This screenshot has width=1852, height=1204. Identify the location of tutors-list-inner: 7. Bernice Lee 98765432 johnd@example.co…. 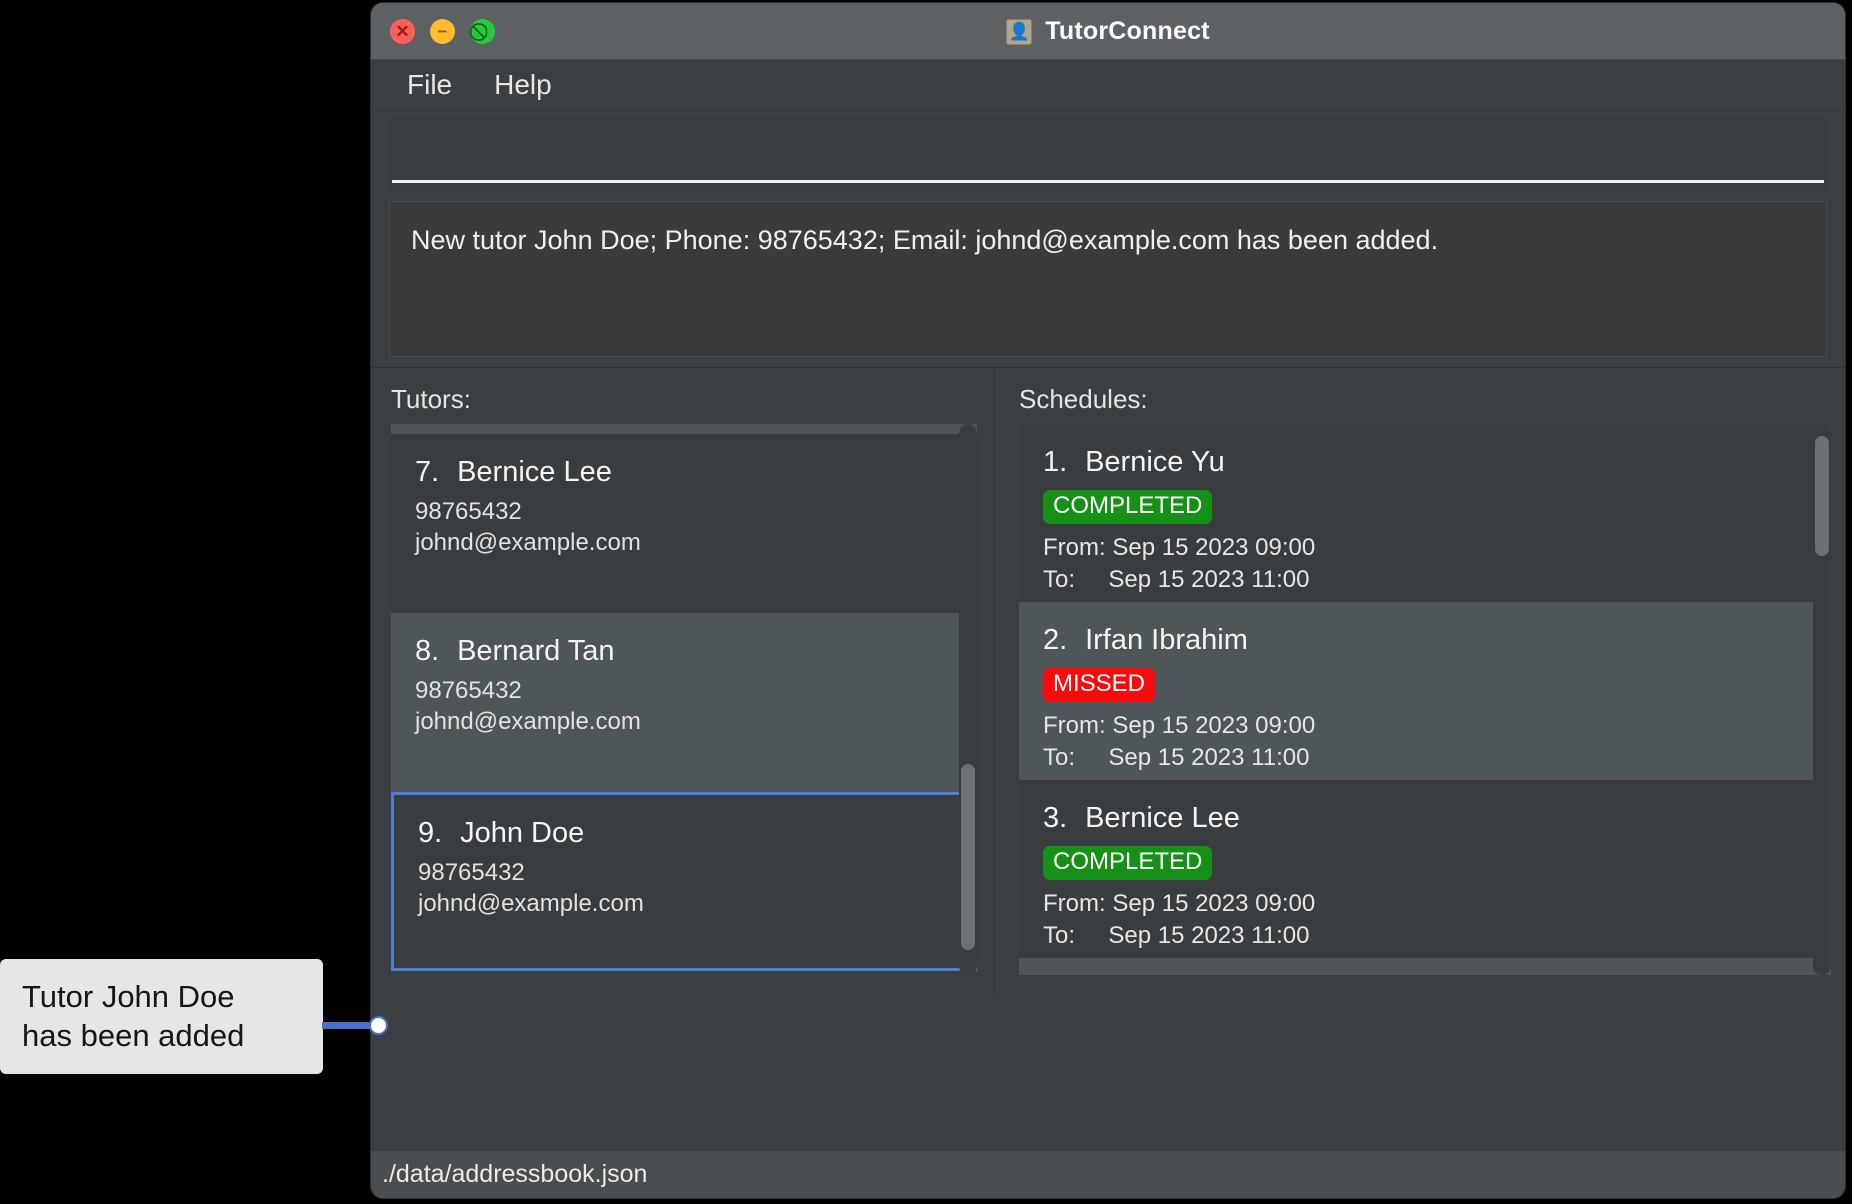
(684, 697).